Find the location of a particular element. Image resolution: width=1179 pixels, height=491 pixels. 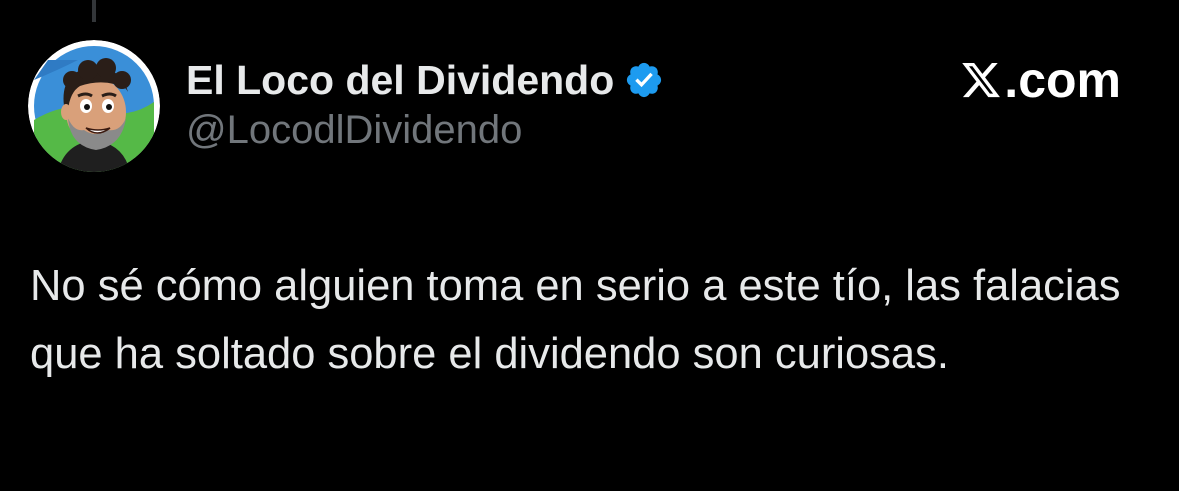

brand-watermark: .com is located at coordinates (1040, 80).